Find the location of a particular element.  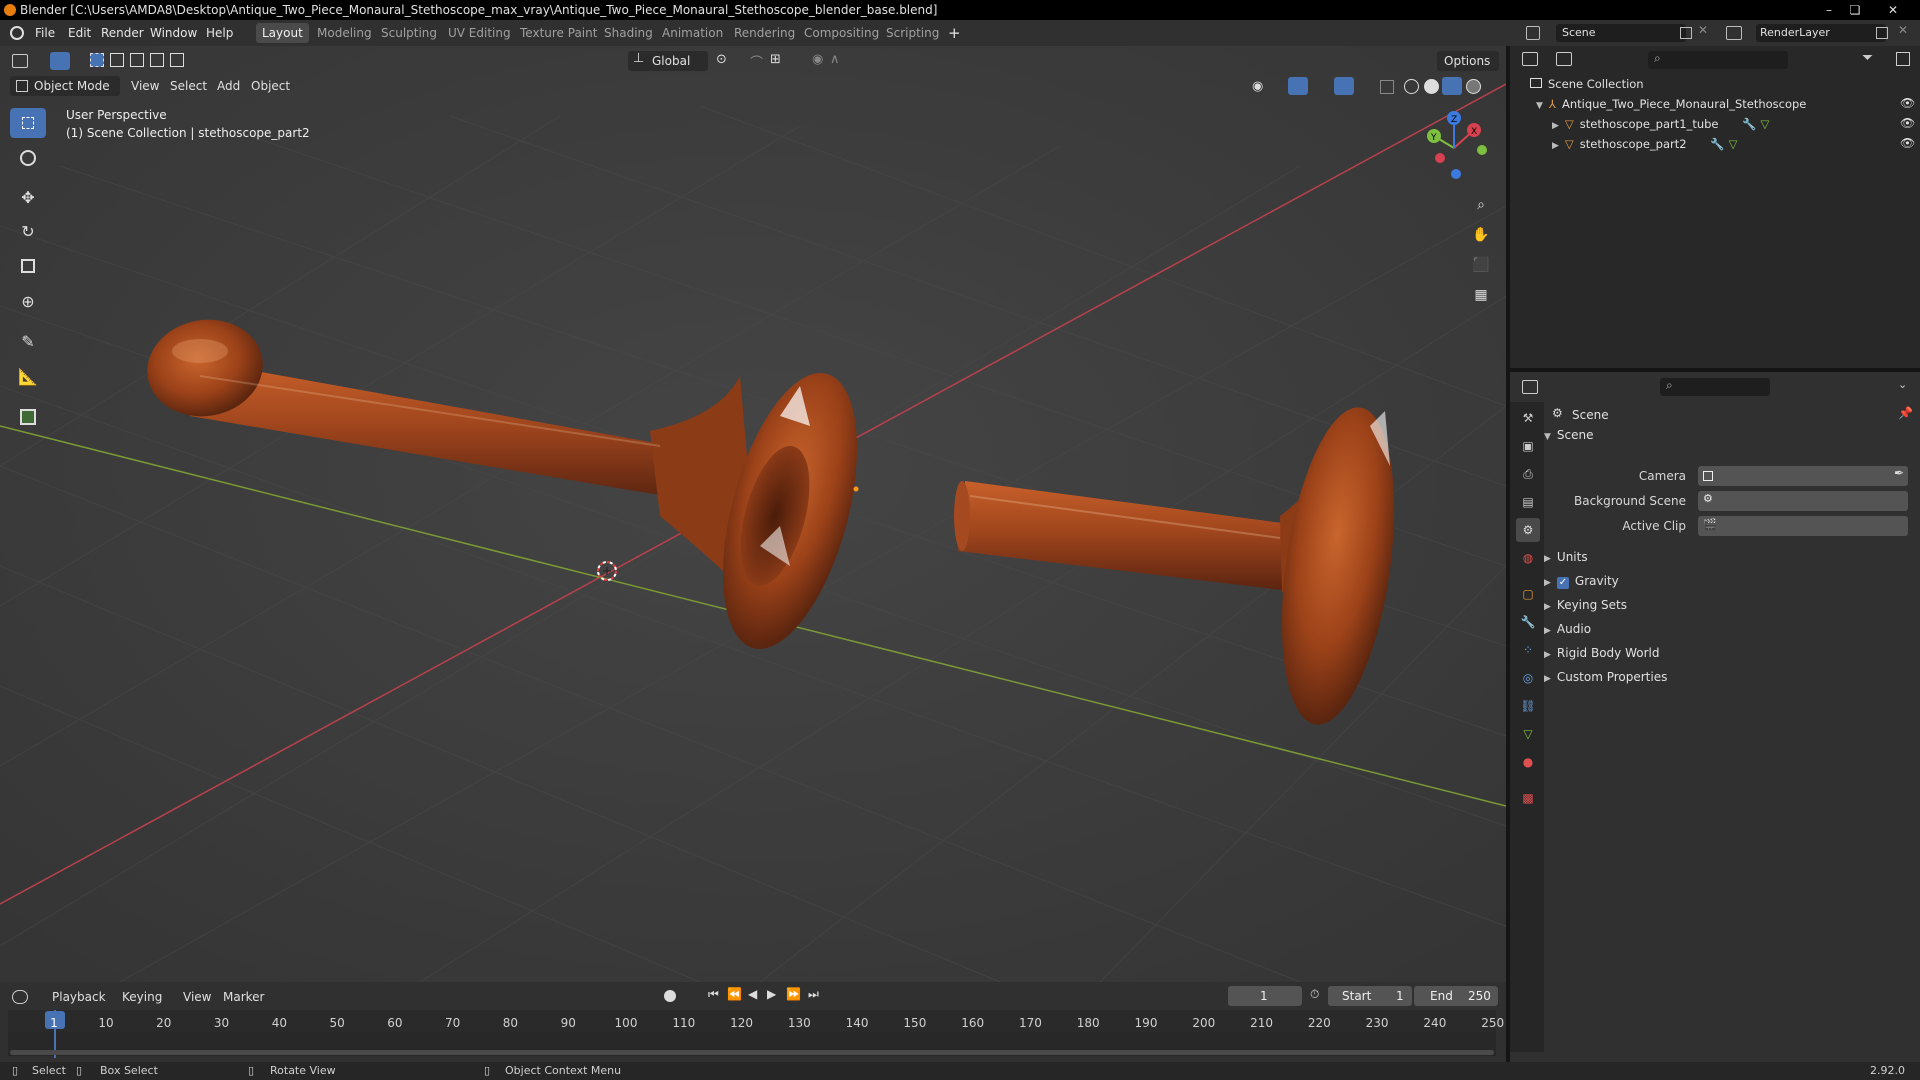

material-shading-icon is located at coordinates (1452, 86).